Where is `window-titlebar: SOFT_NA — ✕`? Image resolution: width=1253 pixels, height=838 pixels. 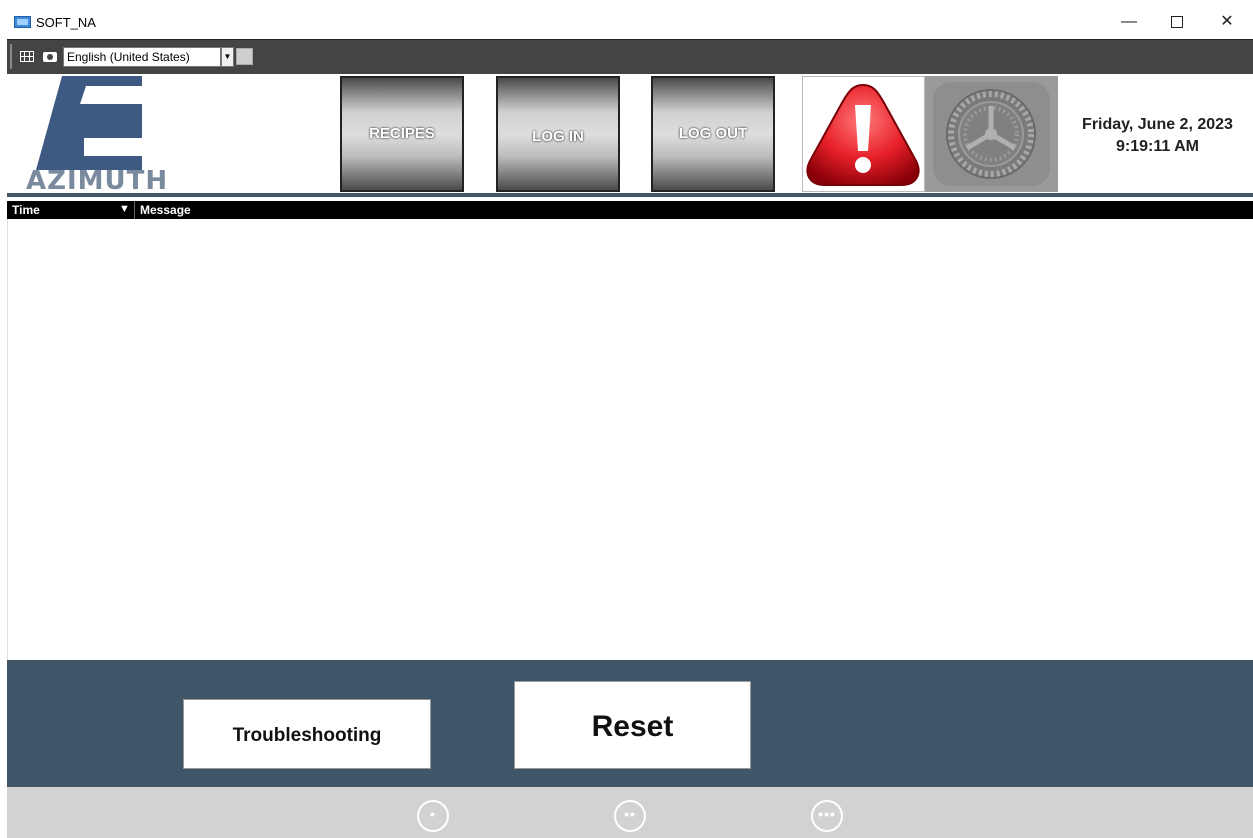
window-titlebar: SOFT_NA — ✕ is located at coordinates (626, 19).